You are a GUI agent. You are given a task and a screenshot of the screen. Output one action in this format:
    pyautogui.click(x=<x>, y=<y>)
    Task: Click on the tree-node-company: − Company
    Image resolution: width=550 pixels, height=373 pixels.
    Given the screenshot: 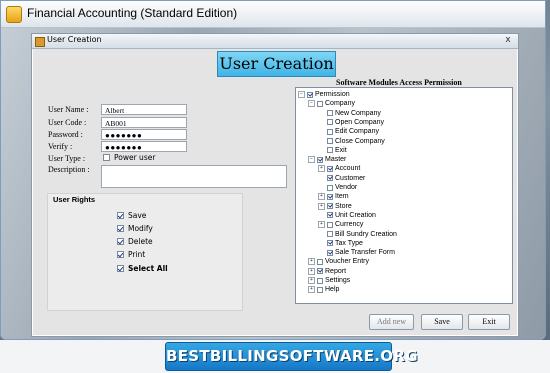 What is the action you would take?
    pyautogui.click(x=331, y=103)
    